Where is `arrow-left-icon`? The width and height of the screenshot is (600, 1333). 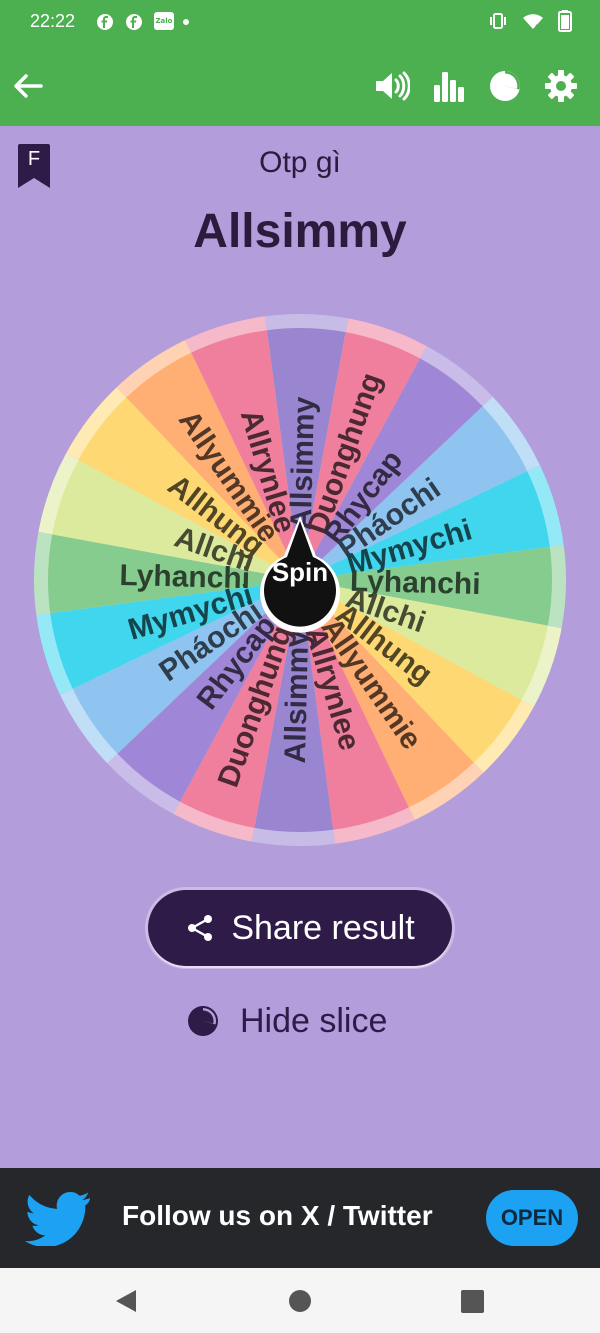
arrow-left-icon is located at coordinates (28, 86).